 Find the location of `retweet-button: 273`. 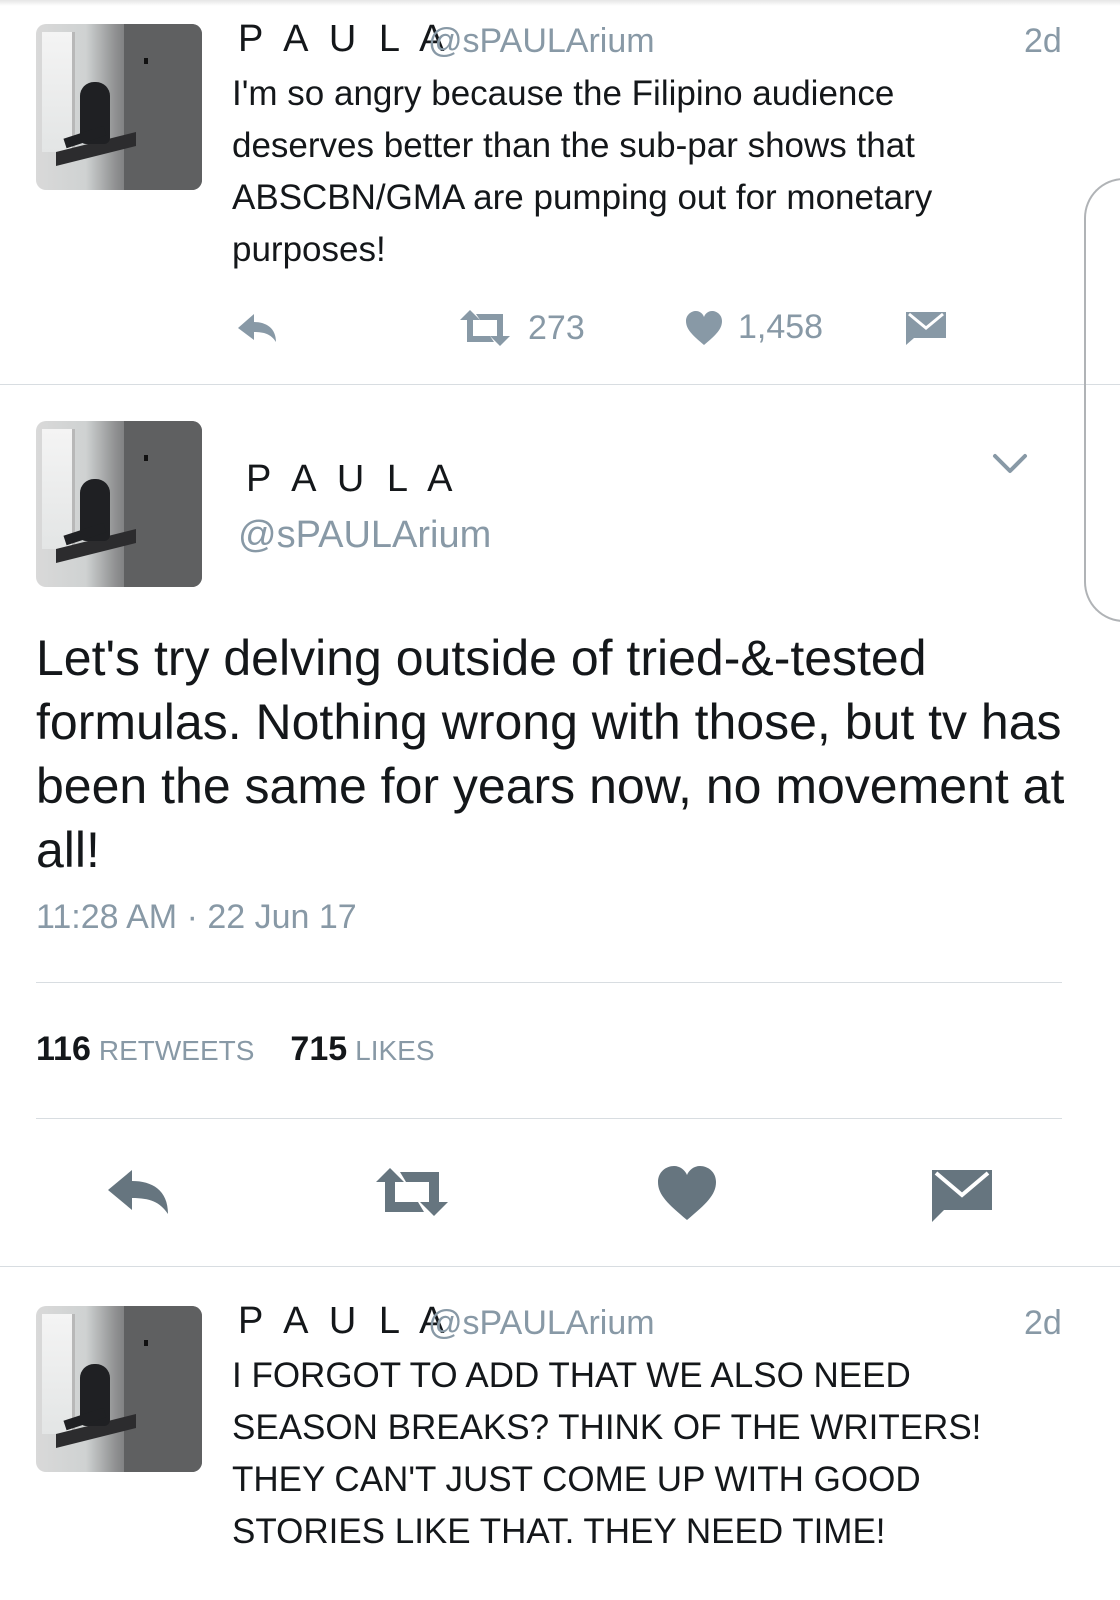

retweet-button: 273 is located at coordinates (520, 328).